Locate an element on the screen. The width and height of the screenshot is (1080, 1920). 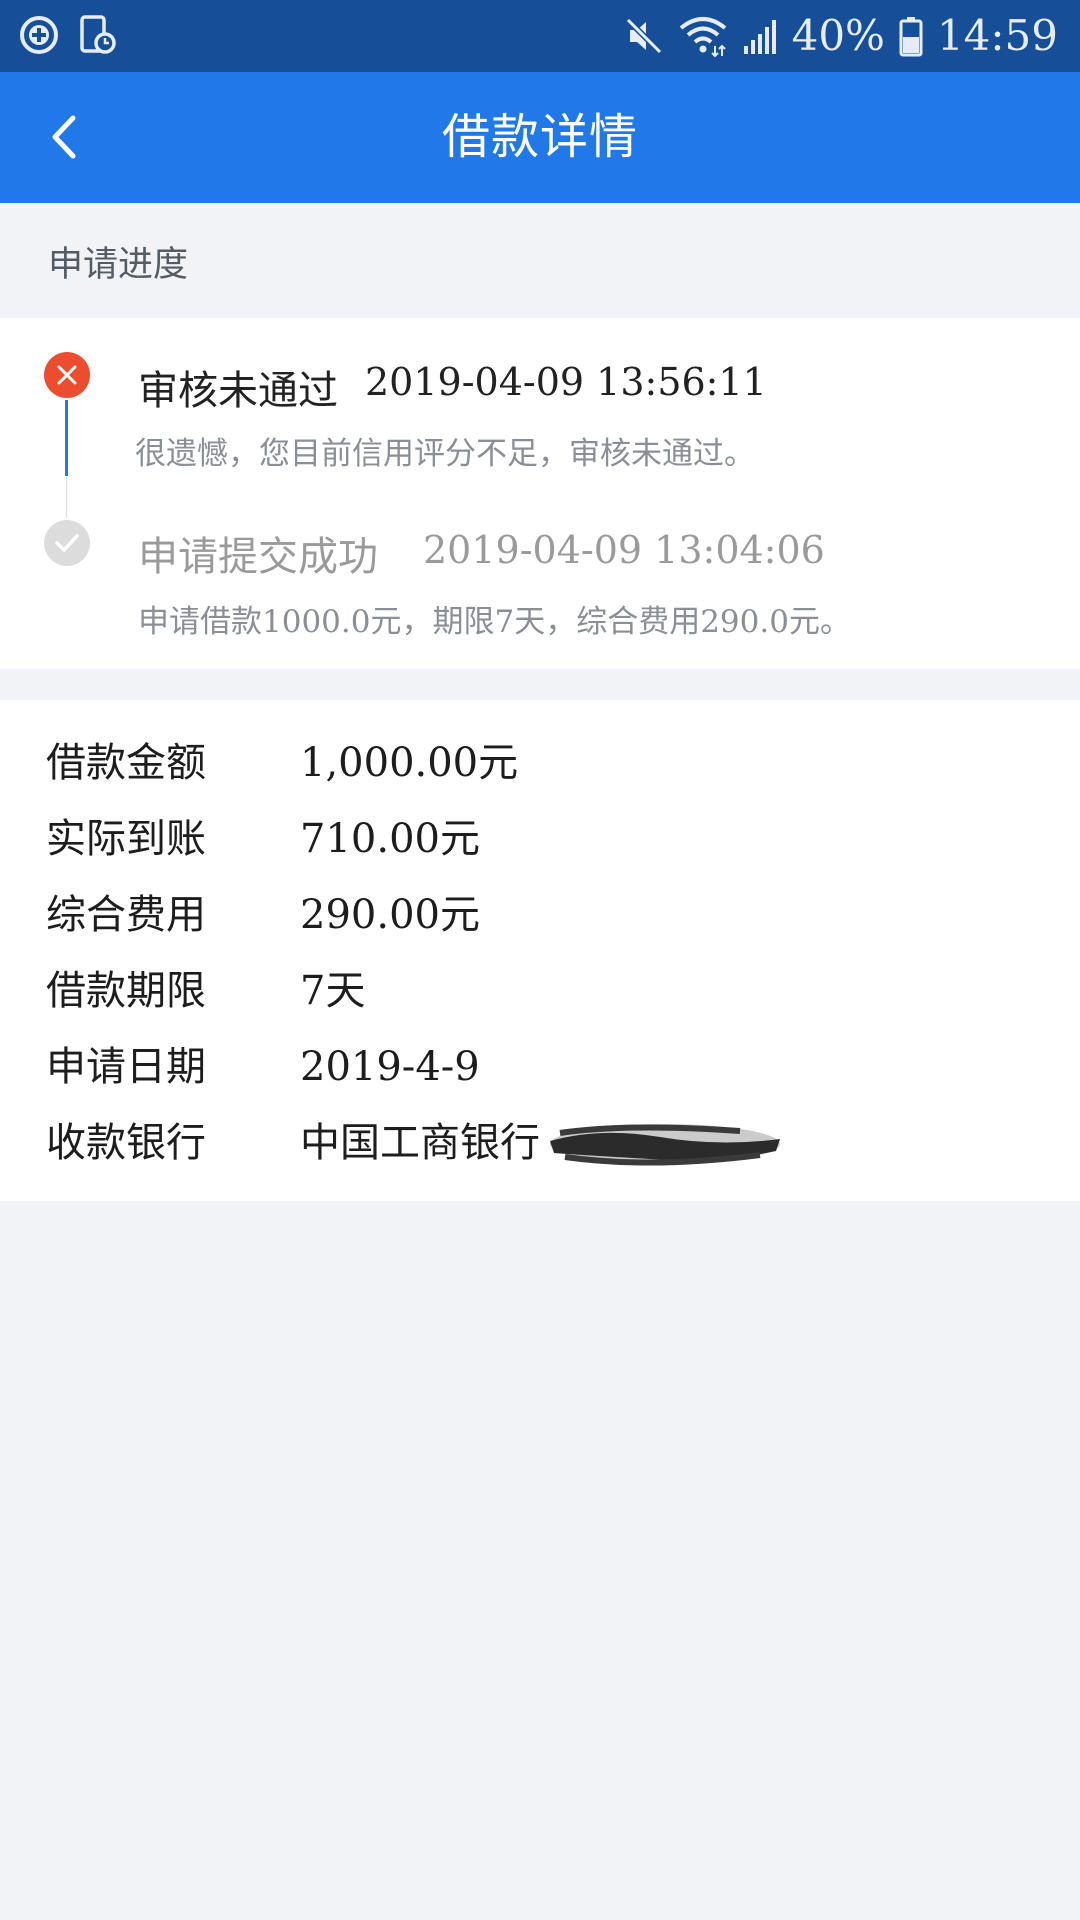
app-bar: 借款详情 is located at coordinates (540, 137).